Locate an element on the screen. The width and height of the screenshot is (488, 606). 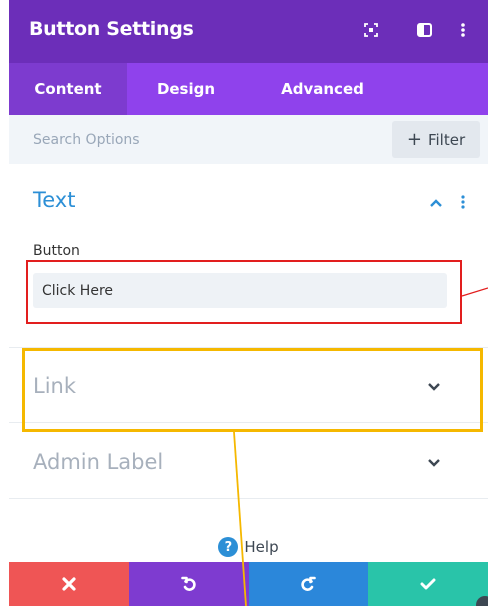
redo-icon is located at coordinates (309, 583).